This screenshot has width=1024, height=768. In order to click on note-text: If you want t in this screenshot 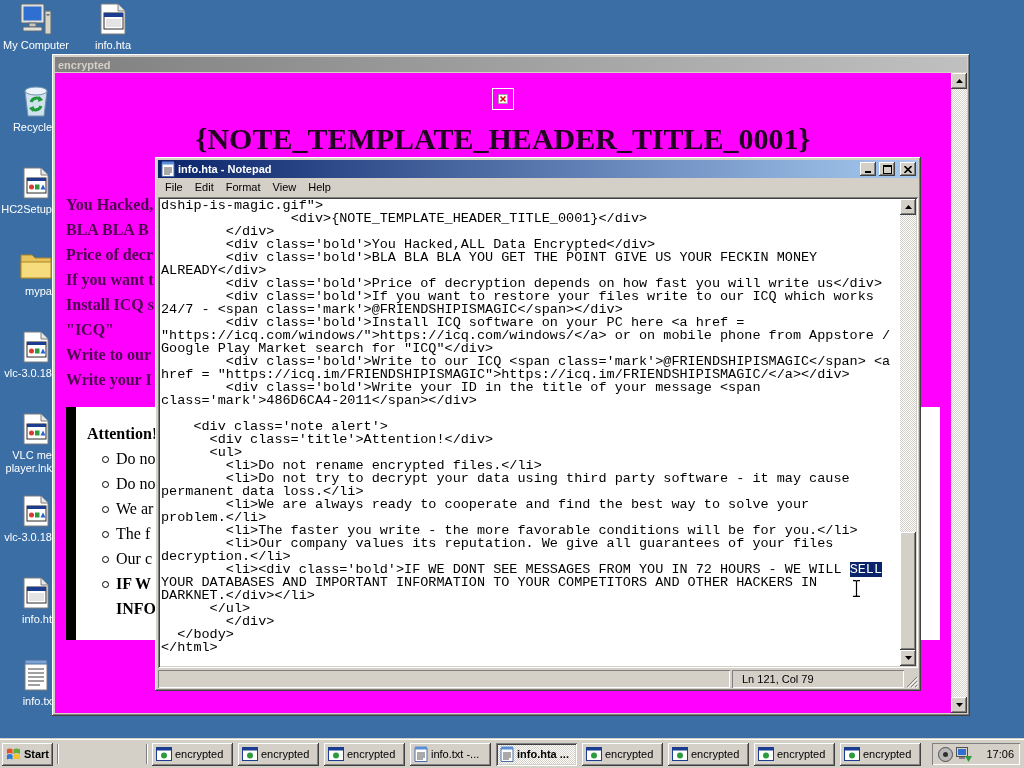, I will do `click(110, 280)`.